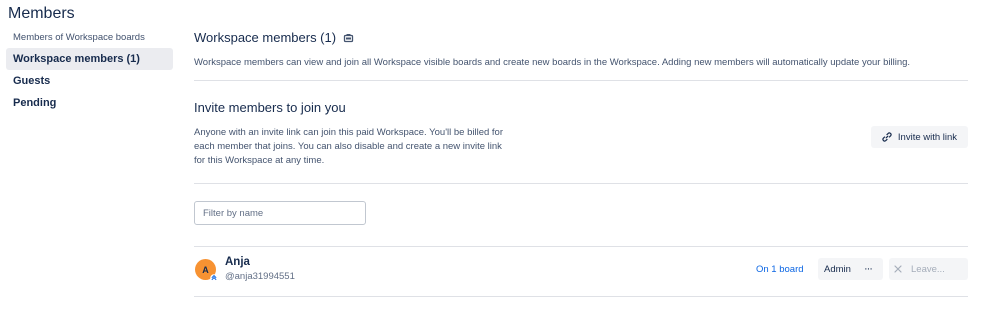  I want to click on invite-with-link-label: Invite with link, so click(927, 137).